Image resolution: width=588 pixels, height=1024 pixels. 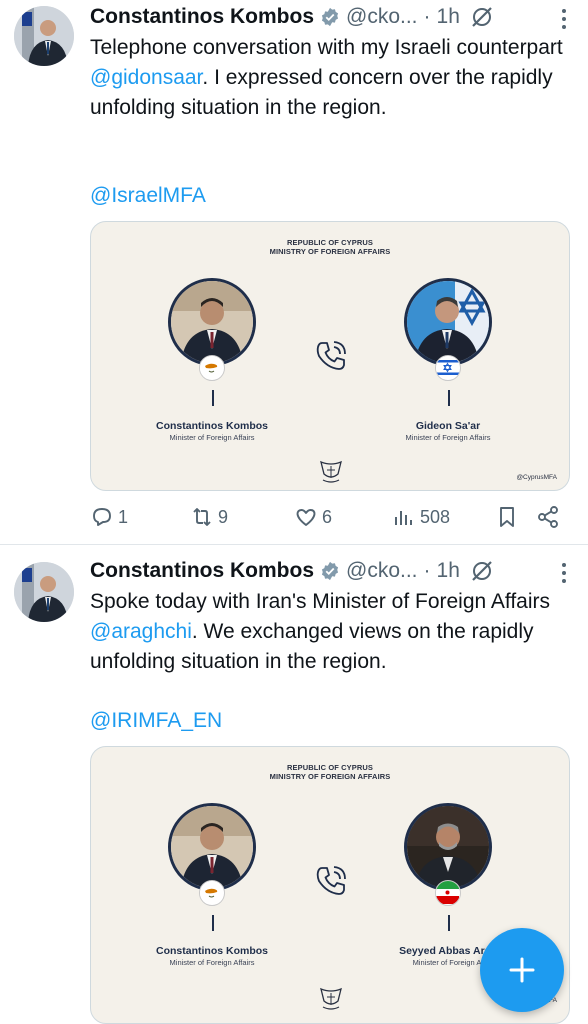 I want to click on tag-link: @IsraelMFA, so click(x=148, y=196).